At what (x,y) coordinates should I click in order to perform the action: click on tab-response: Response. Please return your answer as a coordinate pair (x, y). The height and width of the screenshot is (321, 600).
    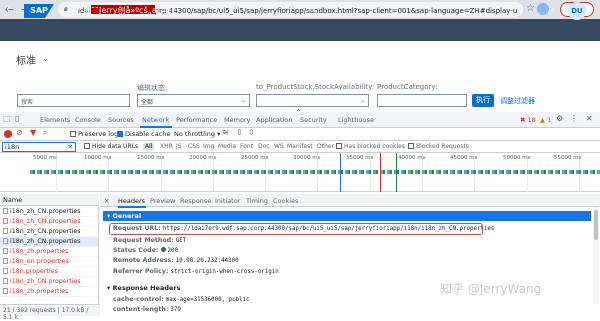
    Looking at the image, I should click on (195, 201).